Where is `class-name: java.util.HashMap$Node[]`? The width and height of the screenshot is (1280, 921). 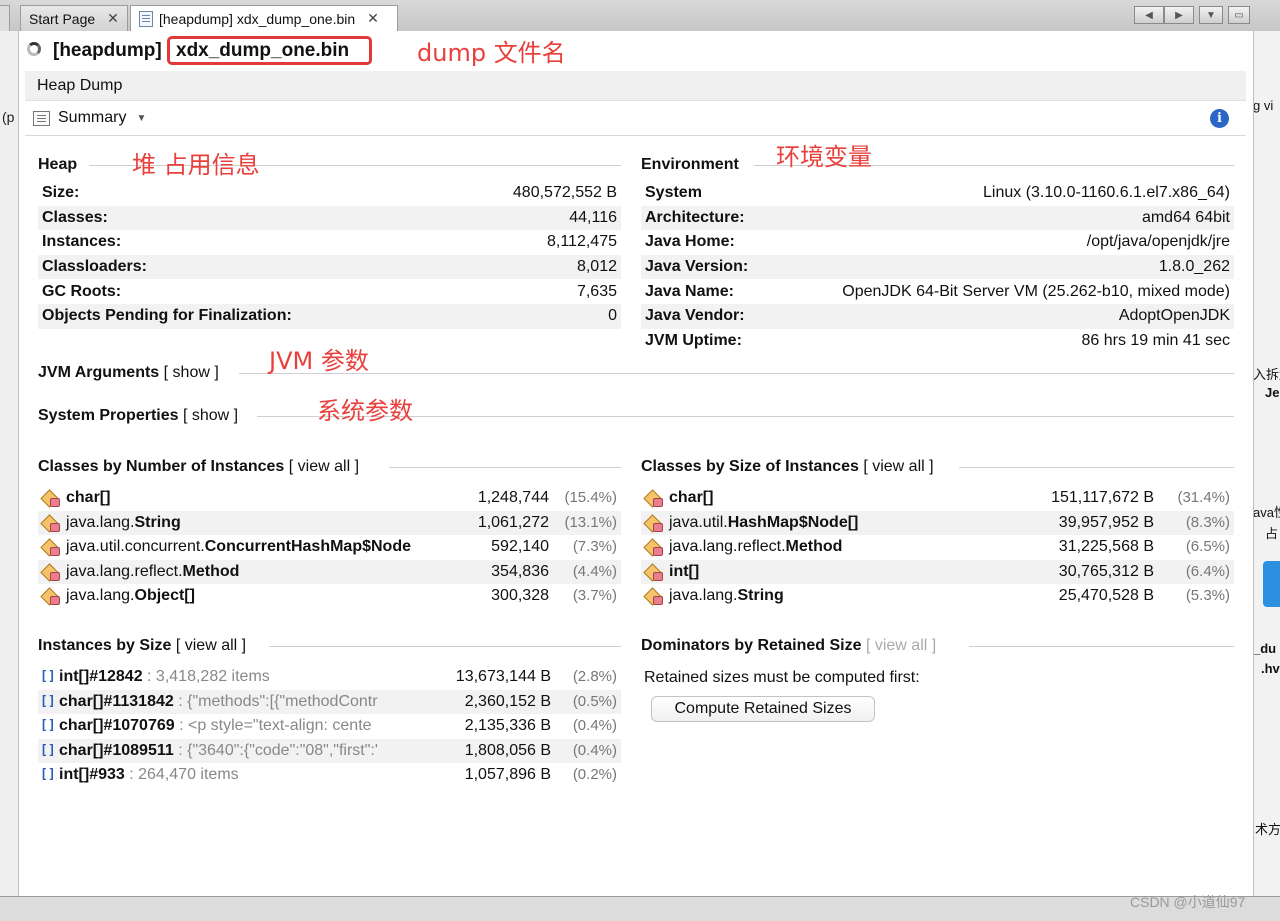
class-name: java.util.HashMap$Node[] is located at coordinates (763, 523).